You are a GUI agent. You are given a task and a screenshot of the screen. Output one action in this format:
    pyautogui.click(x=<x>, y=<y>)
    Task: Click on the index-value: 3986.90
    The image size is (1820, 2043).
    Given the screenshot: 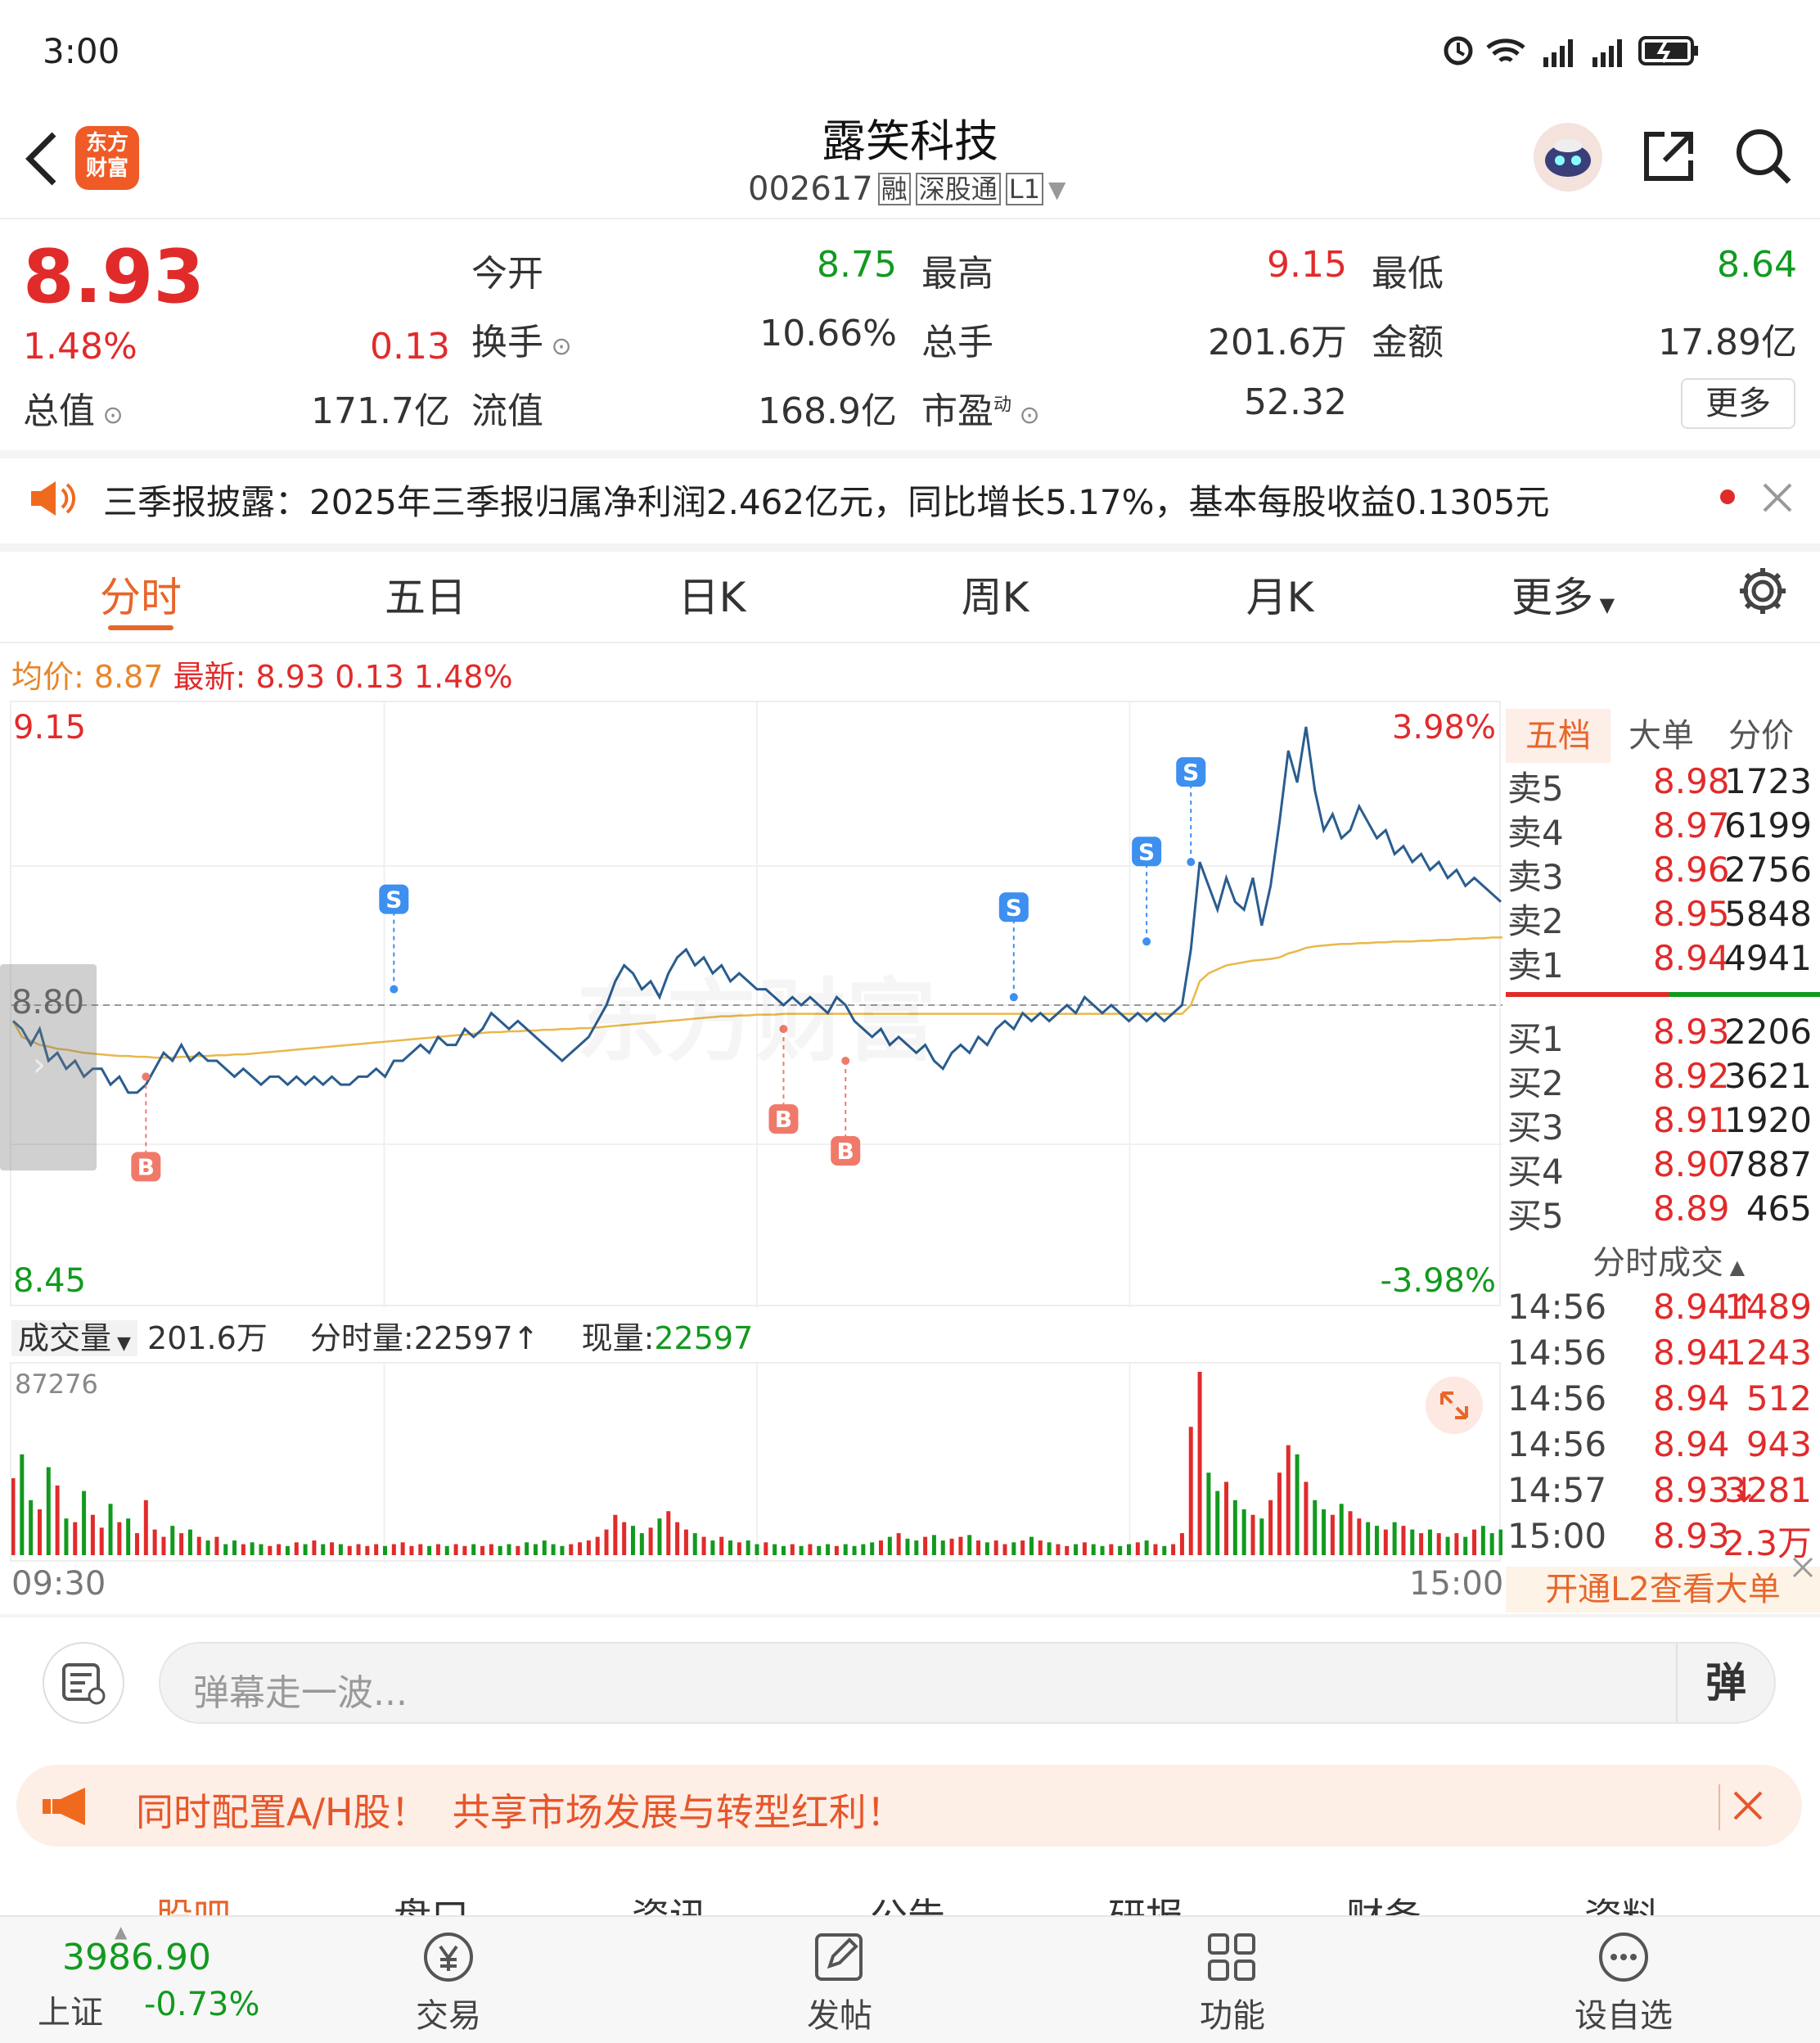 What is the action you would take?
    pyautogui.click(x=136, y=1957)
    